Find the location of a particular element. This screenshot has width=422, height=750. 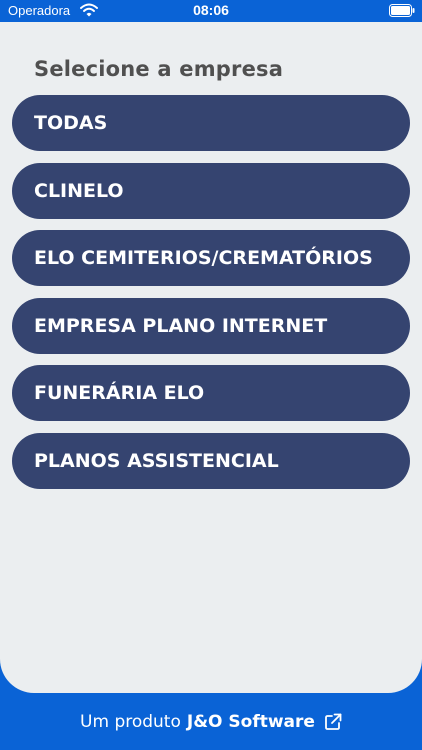

company-button-todas: TODAS is located at coordinates (211, 123).